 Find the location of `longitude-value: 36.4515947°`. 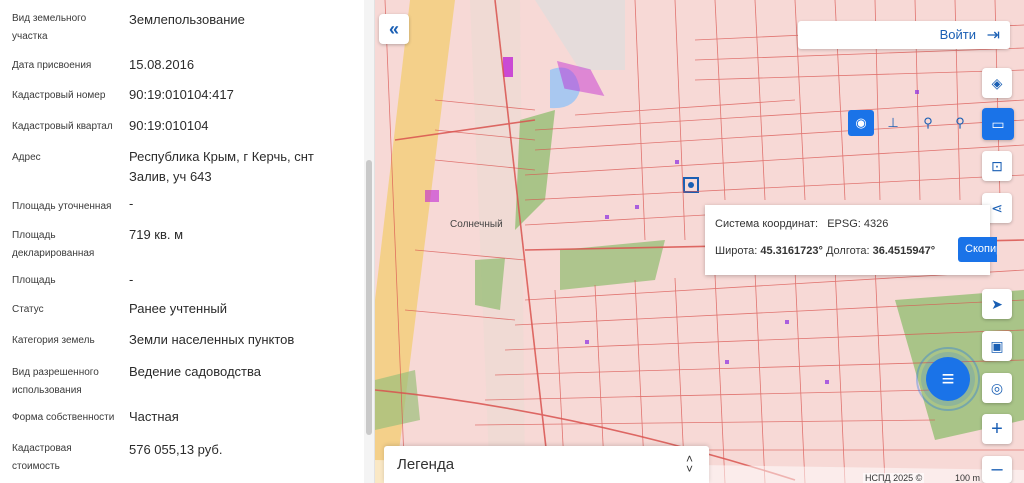

longitude-value: 36.4515947° is located at coordinates (904, 251).